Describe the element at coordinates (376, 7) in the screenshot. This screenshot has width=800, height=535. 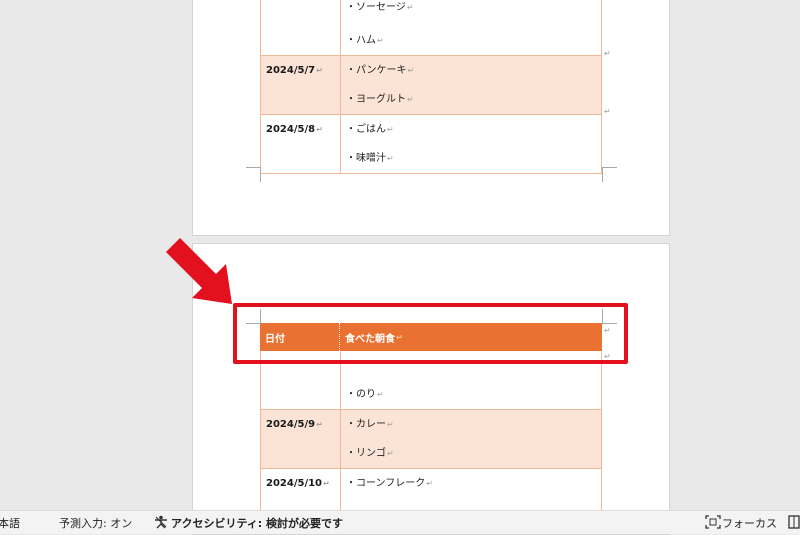
I see `list-item: ・ソーセージ` at that location.